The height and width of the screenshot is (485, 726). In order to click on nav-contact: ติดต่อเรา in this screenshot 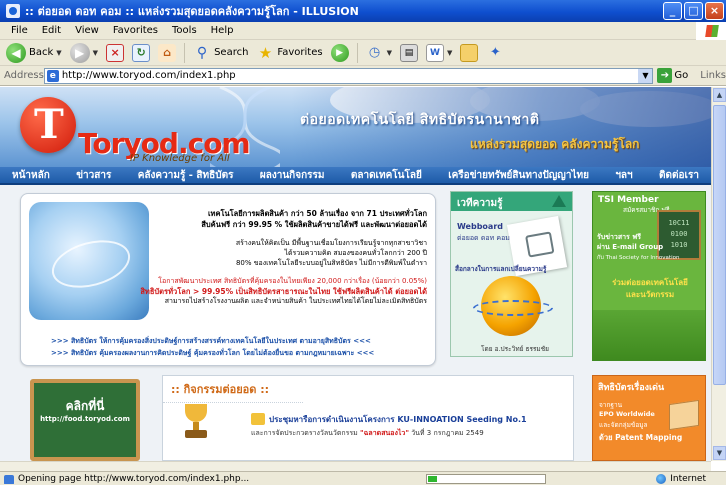, I will do `click(679, 175)`.